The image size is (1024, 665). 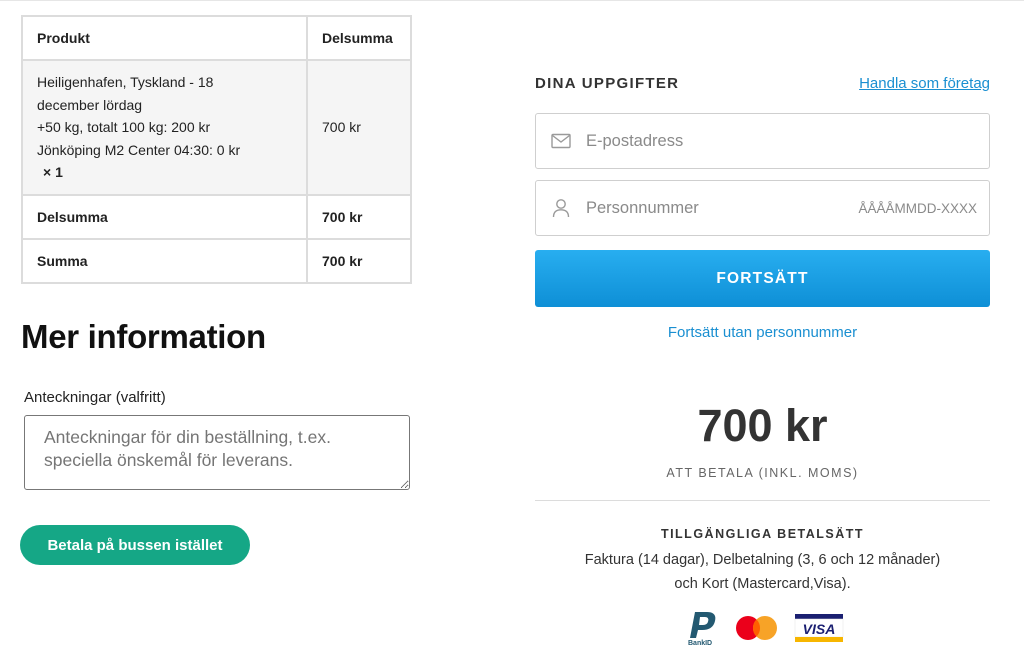 What do you see at coordinates (762, 425) in the screenshot?
I see `amount-due: 700 kr` at bounding box center [762, 425].